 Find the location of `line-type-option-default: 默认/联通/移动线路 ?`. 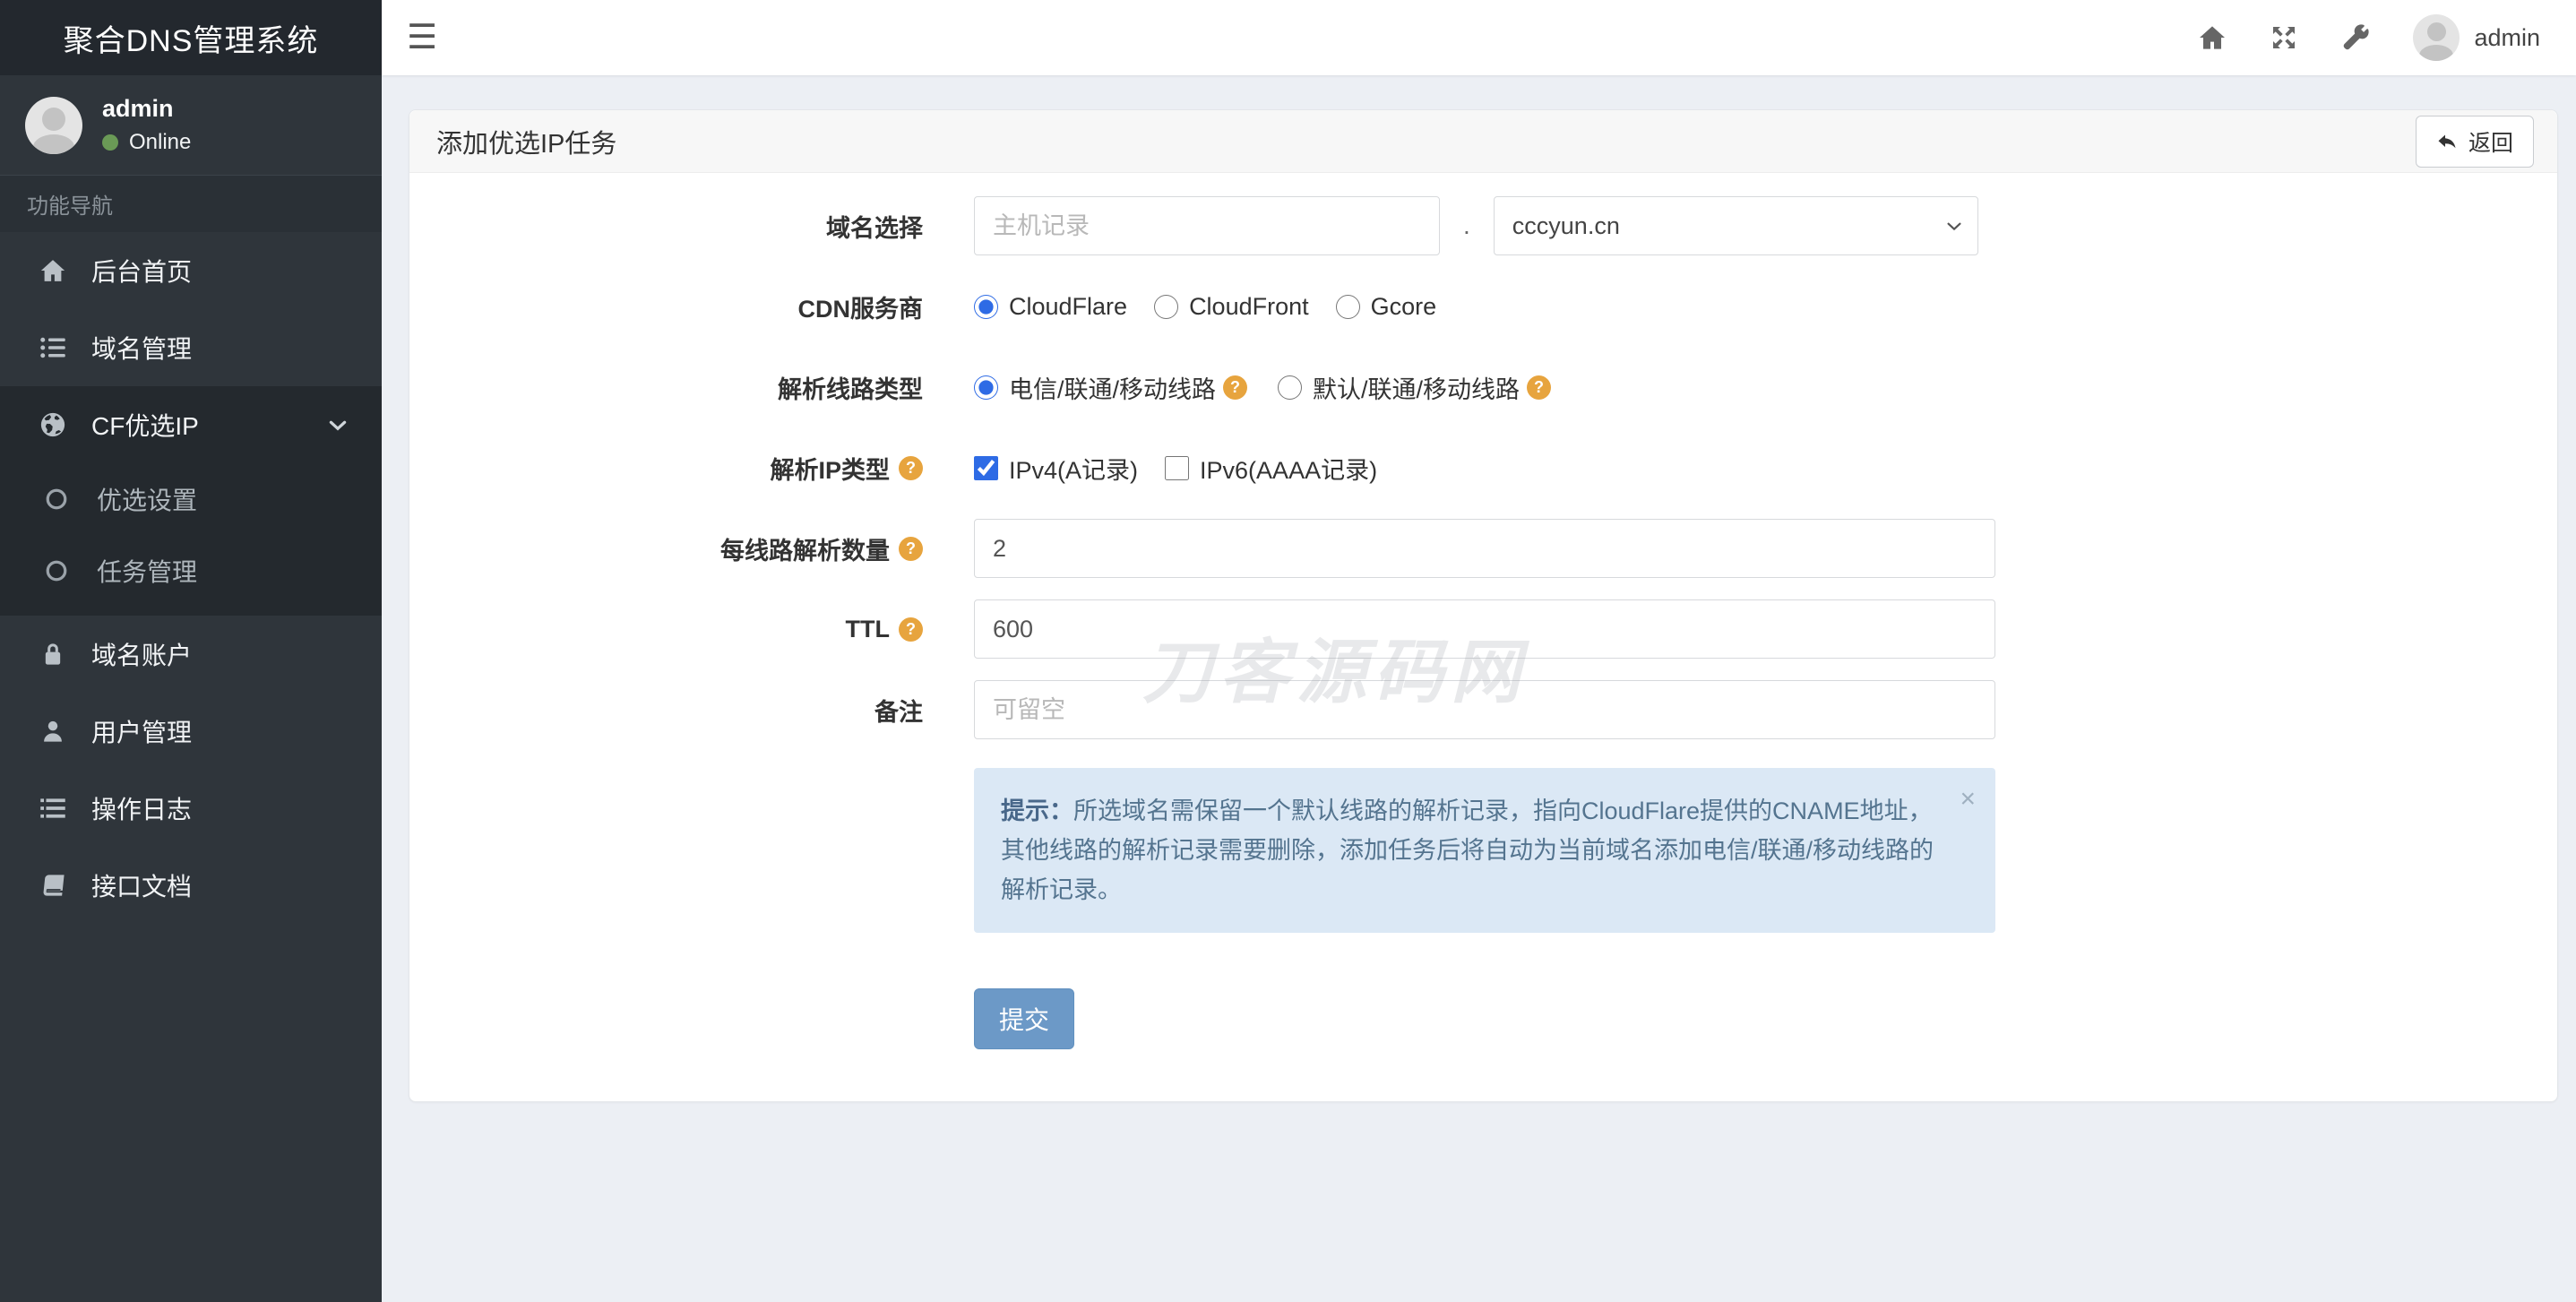

line-type-option-default: 默认/联通/移动线路 ? is located at coordinates (1417, 387).